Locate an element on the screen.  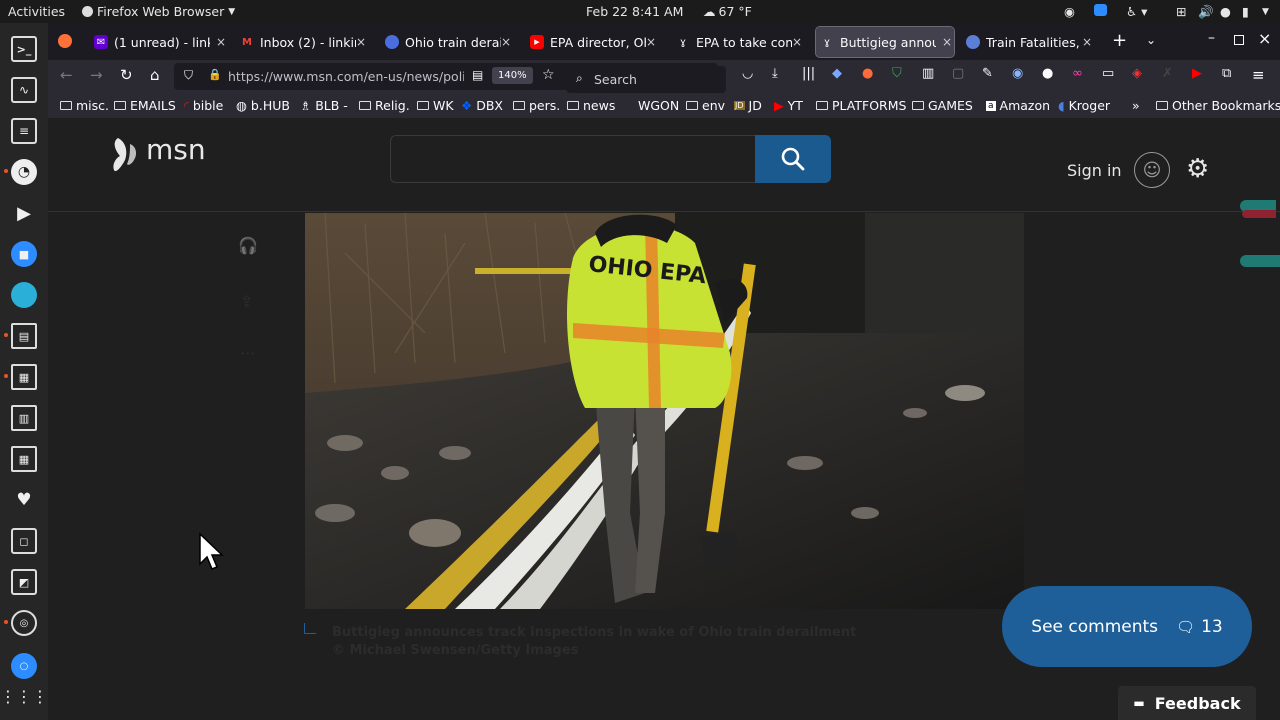
feedback-button: ▬ Feedback is located at coordinates (1187, 703).